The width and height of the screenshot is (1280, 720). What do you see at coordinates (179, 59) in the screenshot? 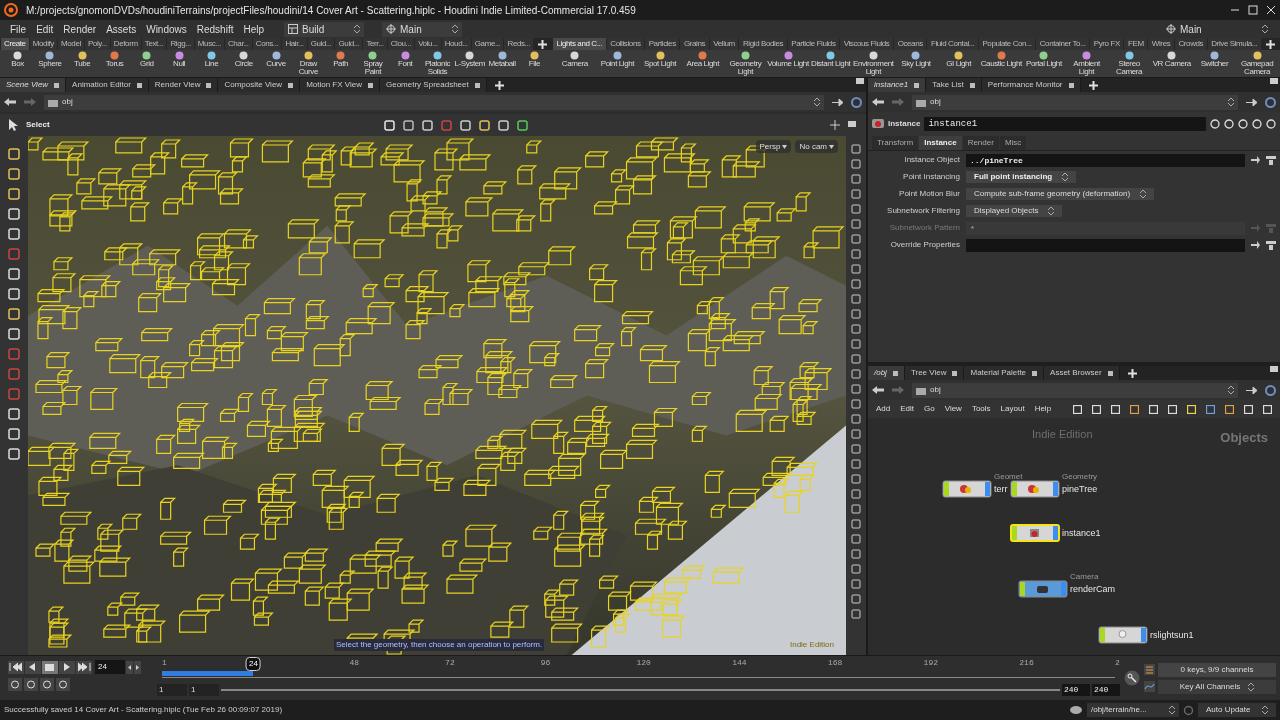
I see `shelf-tool: Null` at bounding box center [179, 59].